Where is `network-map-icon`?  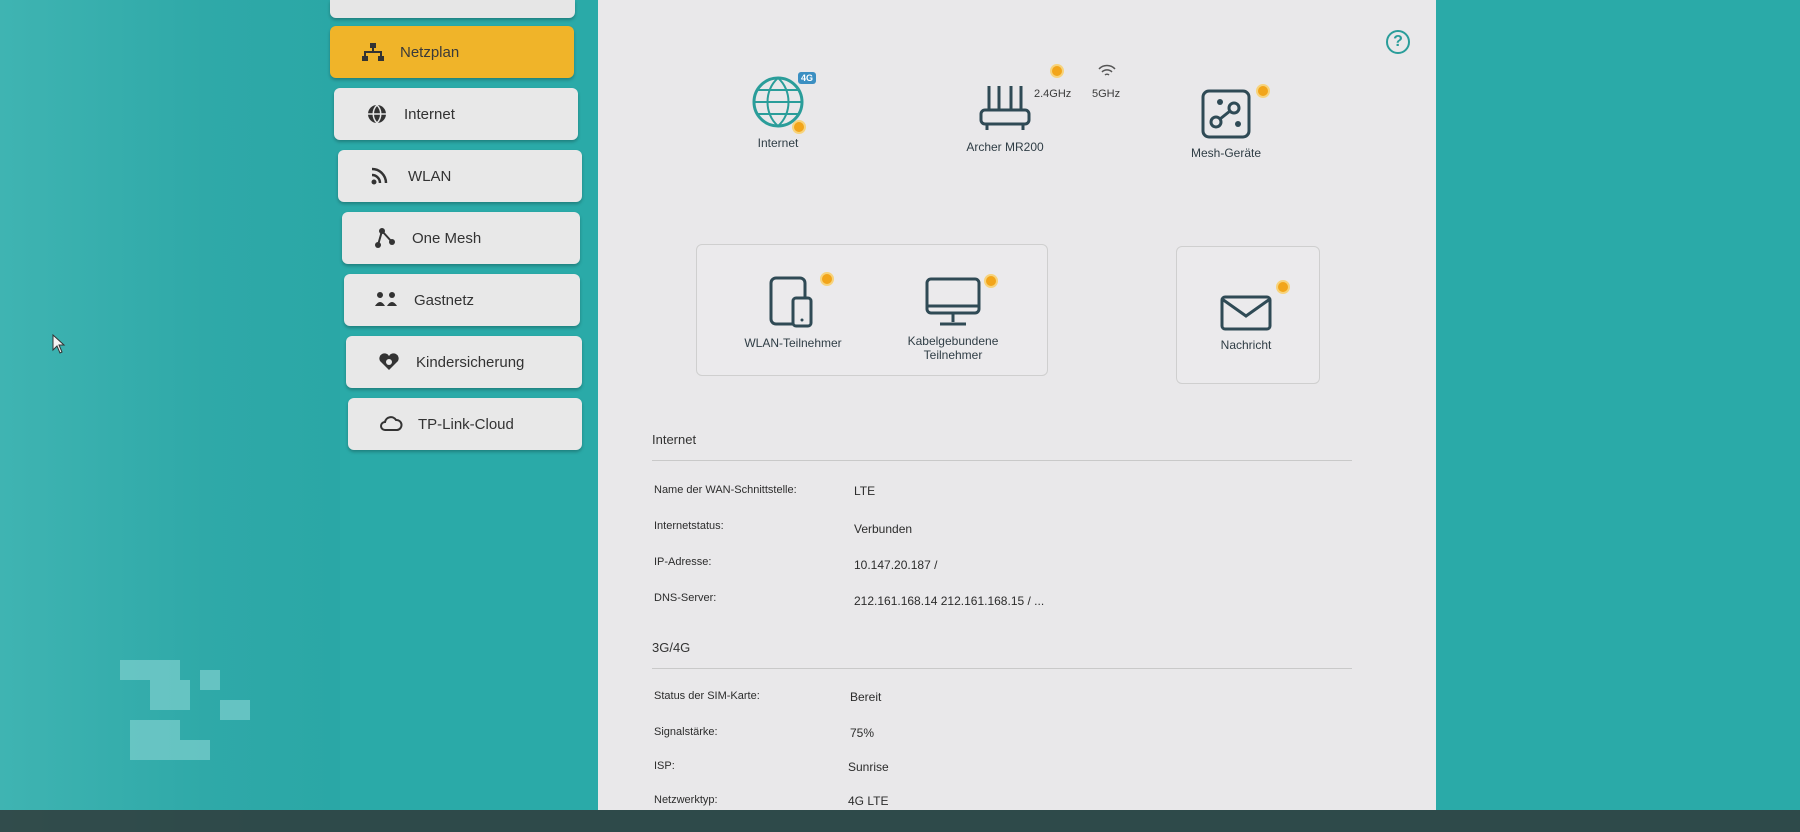 network-map-icon is located at coordinates (373, 52).